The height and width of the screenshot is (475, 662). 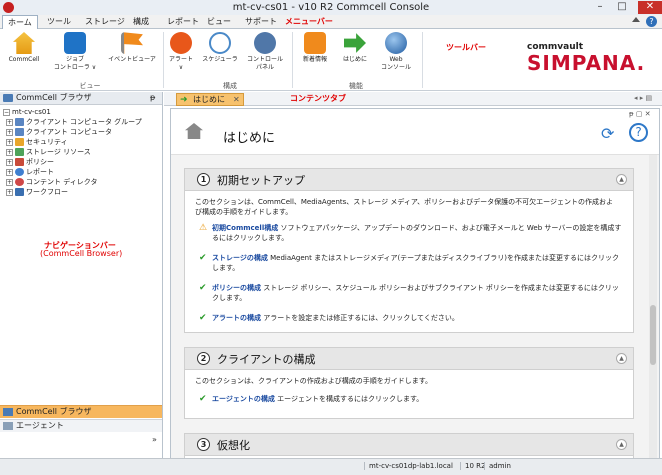 What do you see at coordinates (154, 439) in the screenshot?
I see `expand-more-icon: »` at bounding box center [154, 439].